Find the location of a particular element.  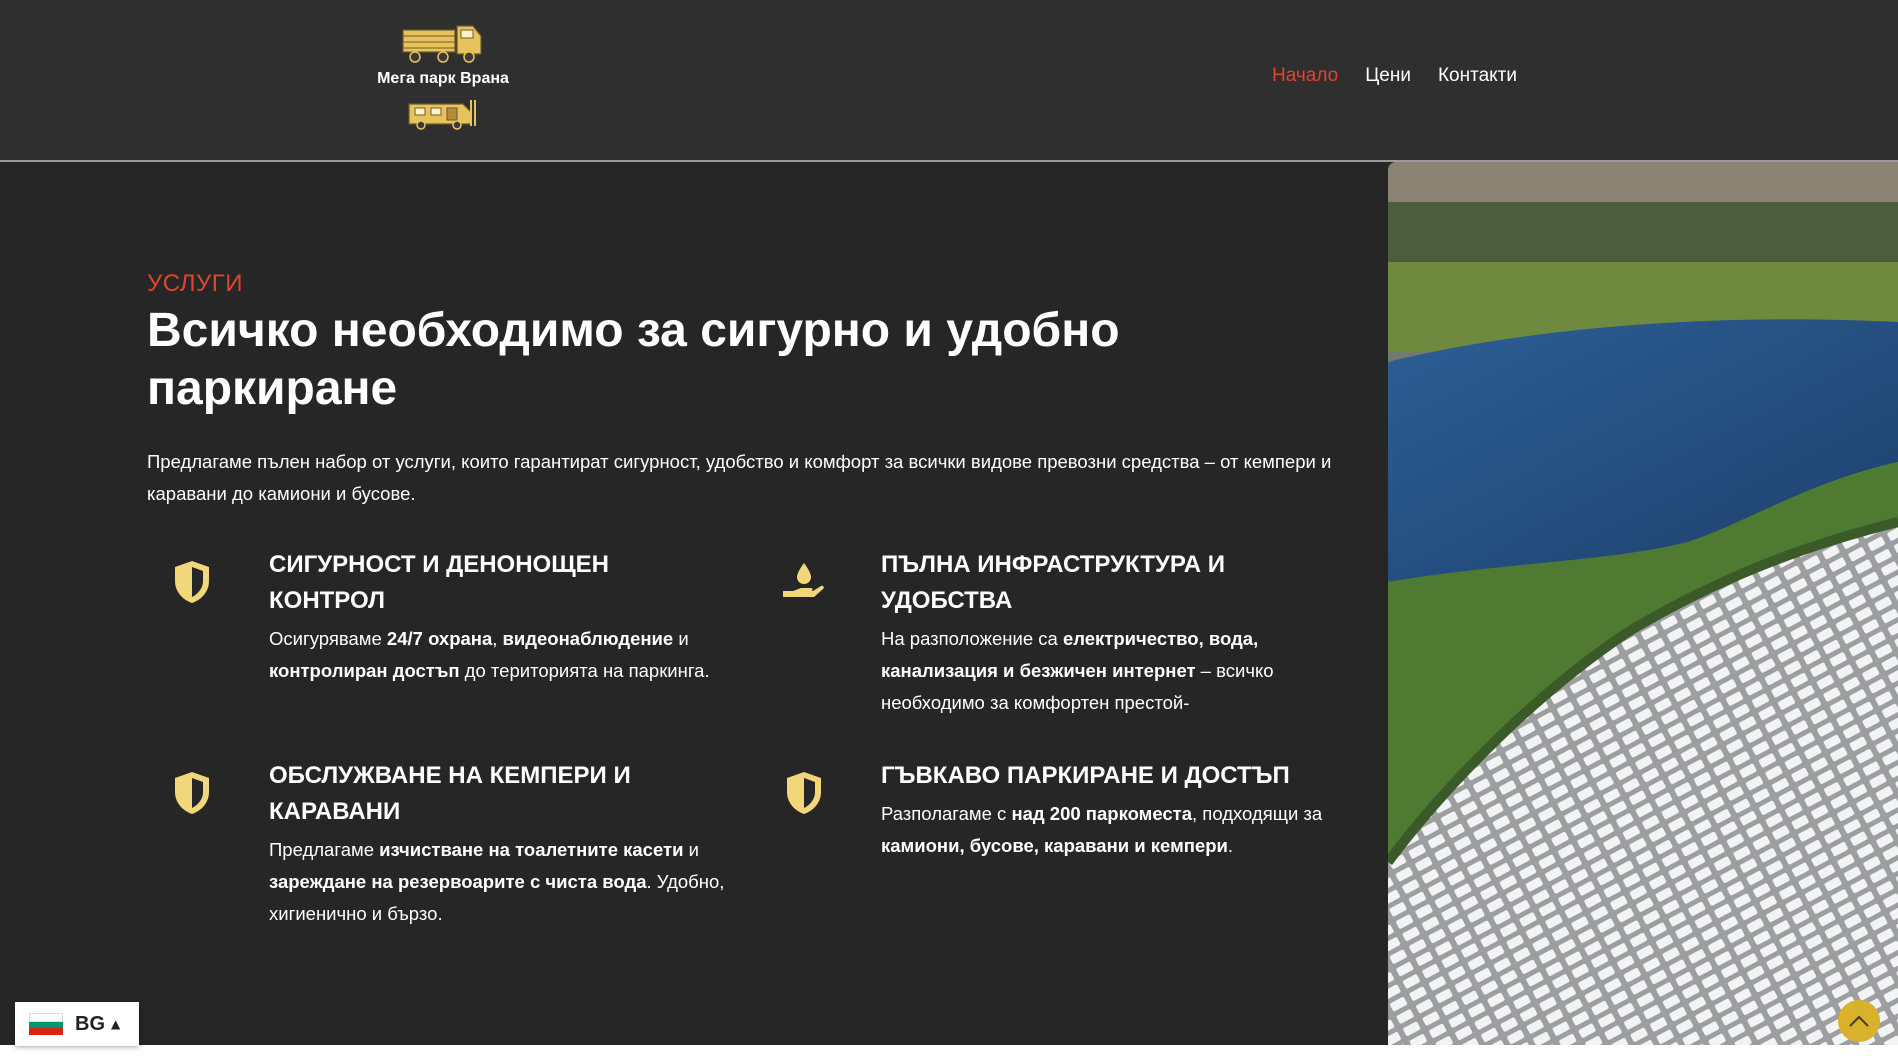

language-switcher: BG ▲ is located at coordinates (77, 1024).